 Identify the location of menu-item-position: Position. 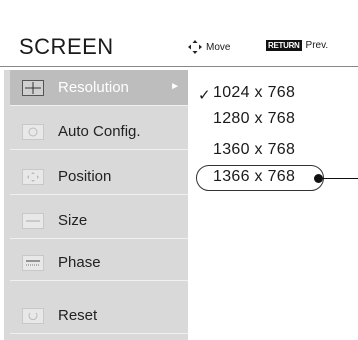
(99, 177).